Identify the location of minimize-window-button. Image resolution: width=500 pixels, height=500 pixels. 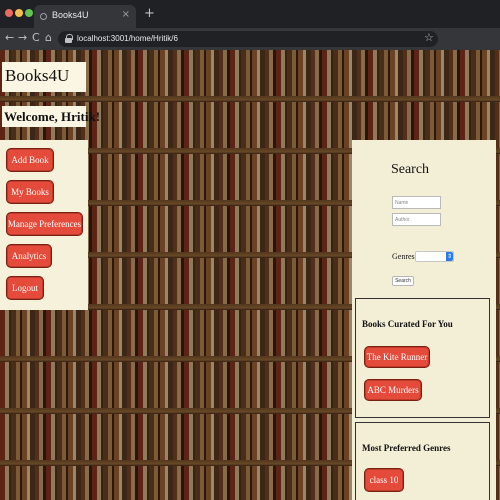
(19, 13).